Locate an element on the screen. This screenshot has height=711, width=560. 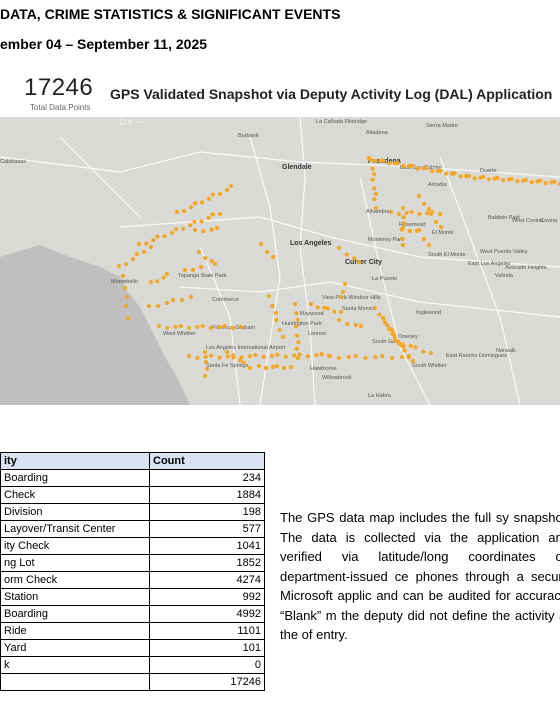
more-options-icon: ⋯ is located at coordinates (139, 122).